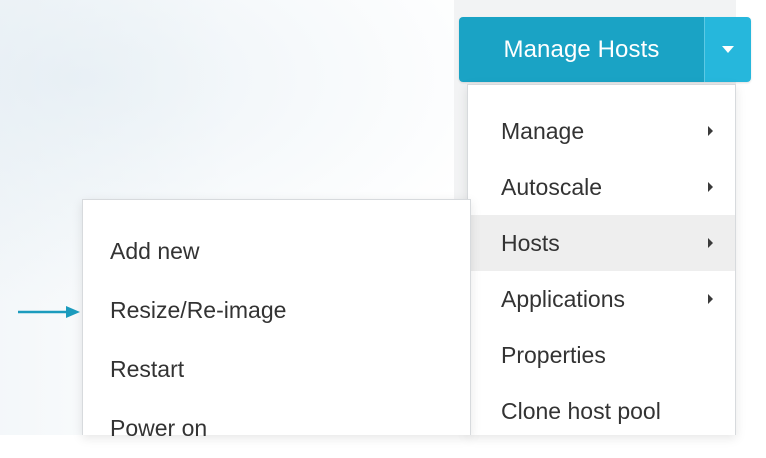 This screenshot has width=766, height=458. Describe the element at coordinates (601, 243) in the screenshot. I see `menu-item-hosts: Hosts` at that location.